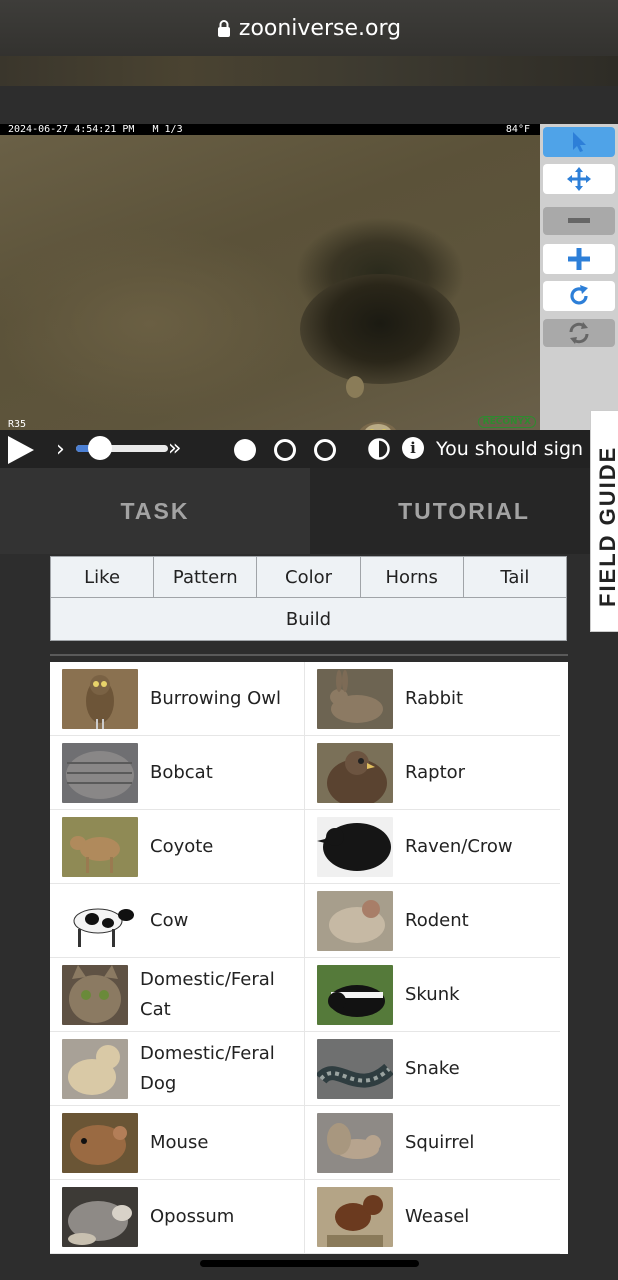 This screenshot has height=1280, width=618. What do you see at coordinates (355, 772) in the screenshot?
I see `raptor-thumbnail` at bounding box center [355, 772].